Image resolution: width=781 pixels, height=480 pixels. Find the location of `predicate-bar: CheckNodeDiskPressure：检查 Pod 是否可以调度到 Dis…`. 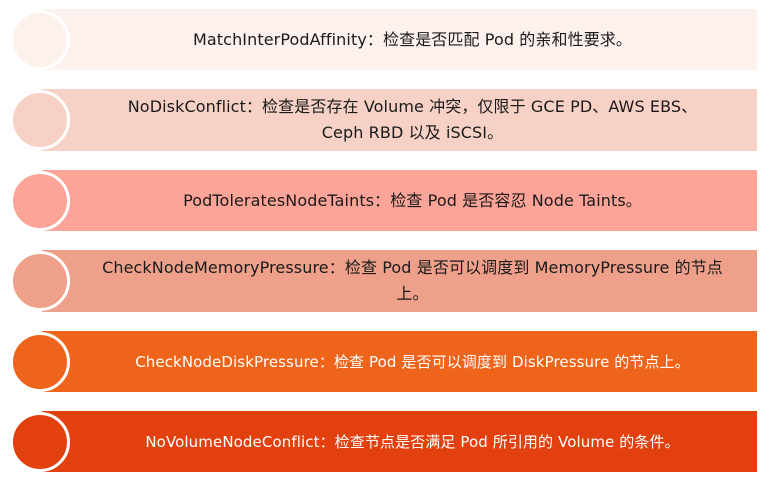

predicate-bar: CheckNodeDiskPressure：检查 Pod 是否可以调度到 Dis… is located at coordinates (399, 361).